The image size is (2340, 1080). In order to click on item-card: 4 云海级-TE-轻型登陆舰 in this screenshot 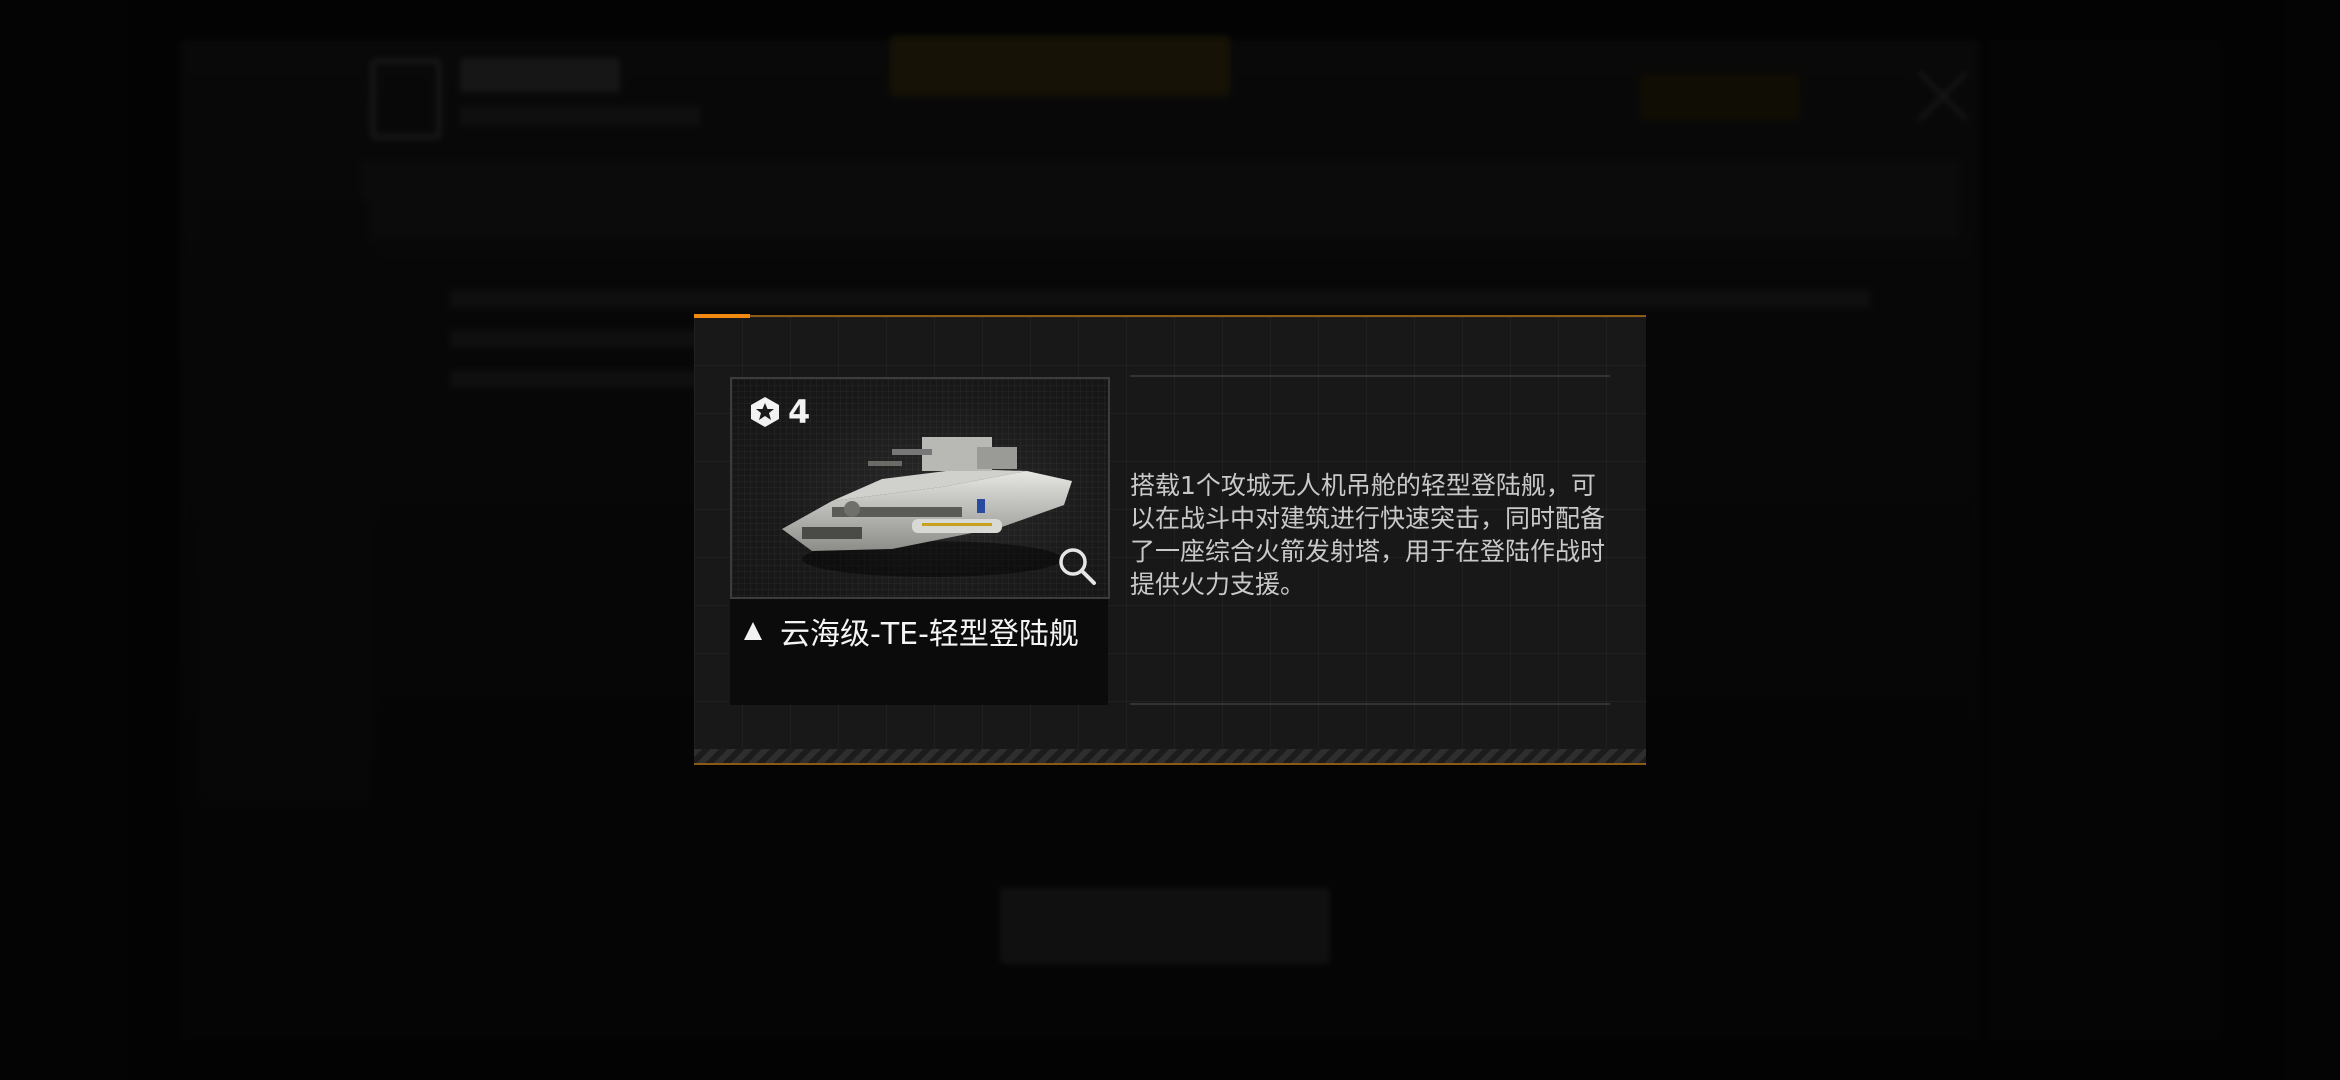, I will do `click(920, 541)`.